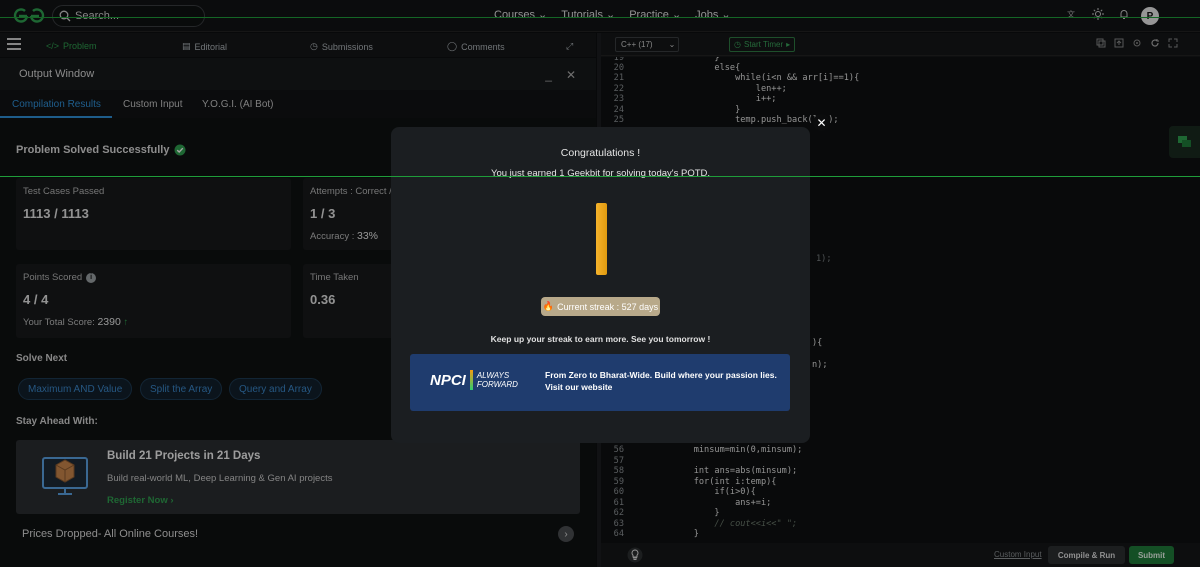 Image resolution: width=1200 pixels, height=567 pixels. Describe the element at coordinates (600, 153) in the screenshot. I see `modal-title: Congratulations !` at that location.